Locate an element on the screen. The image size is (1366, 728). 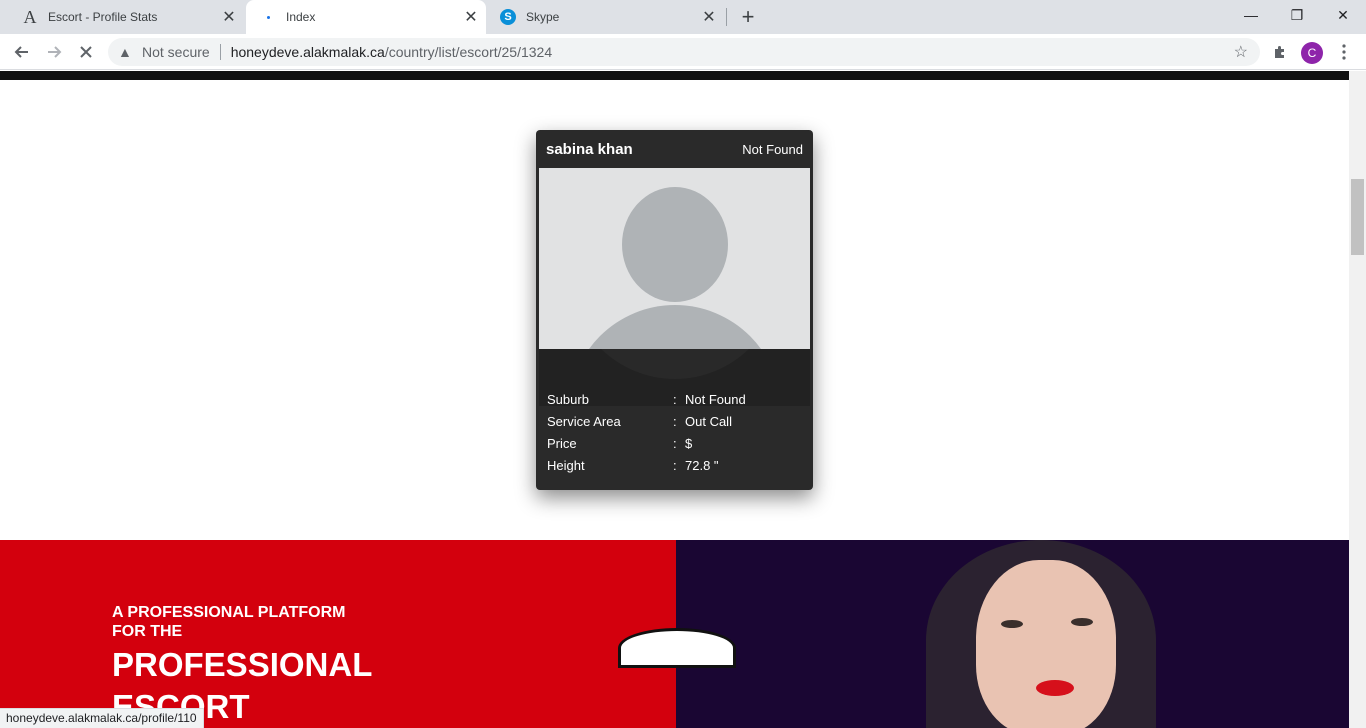
detail-row-price: Price : $ is located at coordinates (677, 443).